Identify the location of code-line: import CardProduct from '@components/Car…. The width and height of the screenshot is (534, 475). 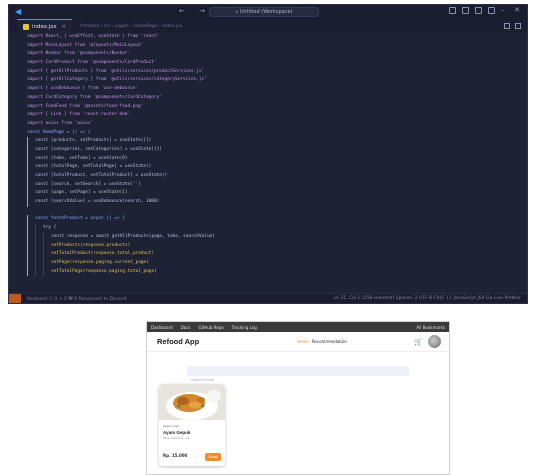
(277, 63).